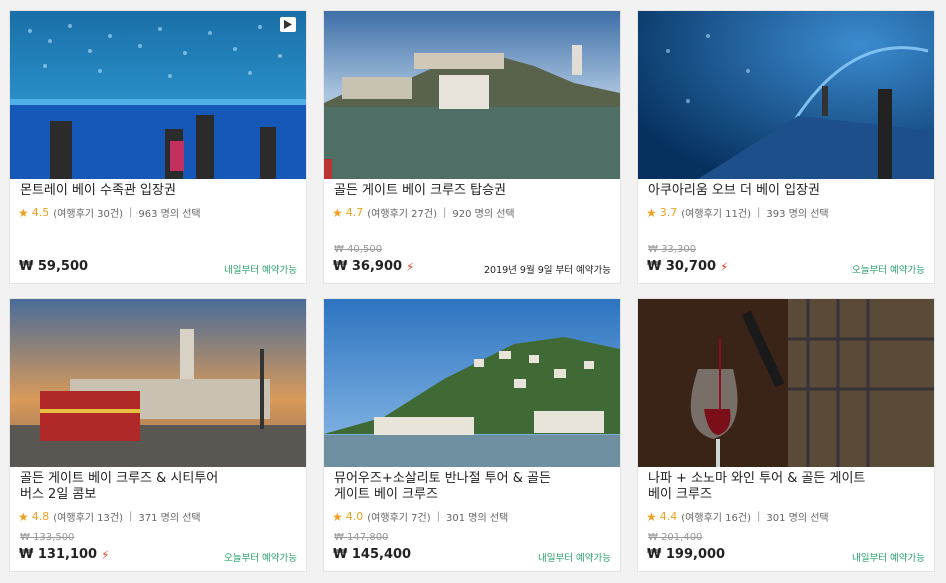 Image resolution: width=946 pixels, height=583 pixels. I want to click on price: ₩ 59,500, so click(54, 266).